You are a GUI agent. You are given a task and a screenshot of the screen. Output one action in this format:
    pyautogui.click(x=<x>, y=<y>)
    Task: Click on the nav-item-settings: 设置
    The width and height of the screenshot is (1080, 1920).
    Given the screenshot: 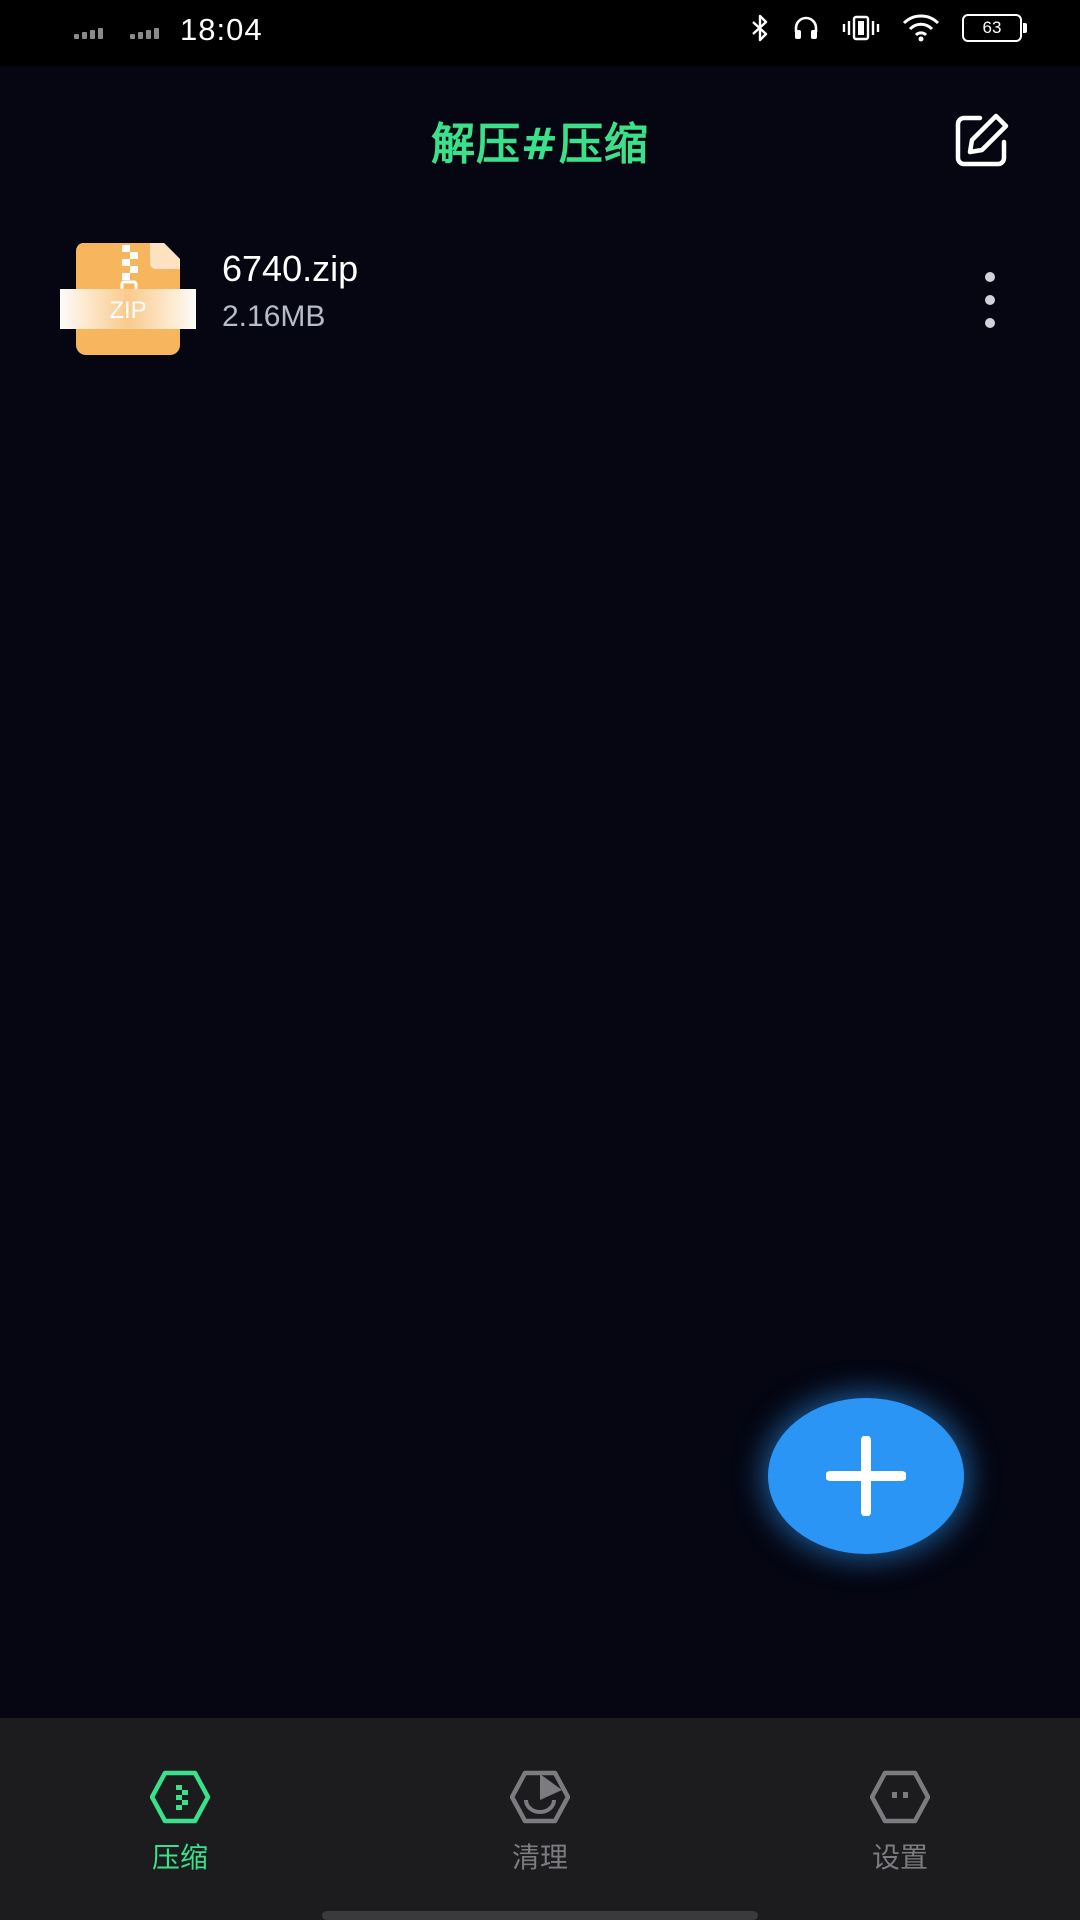 What is the action you would take?
    pyautogui.click(x=900, y=1823)
    